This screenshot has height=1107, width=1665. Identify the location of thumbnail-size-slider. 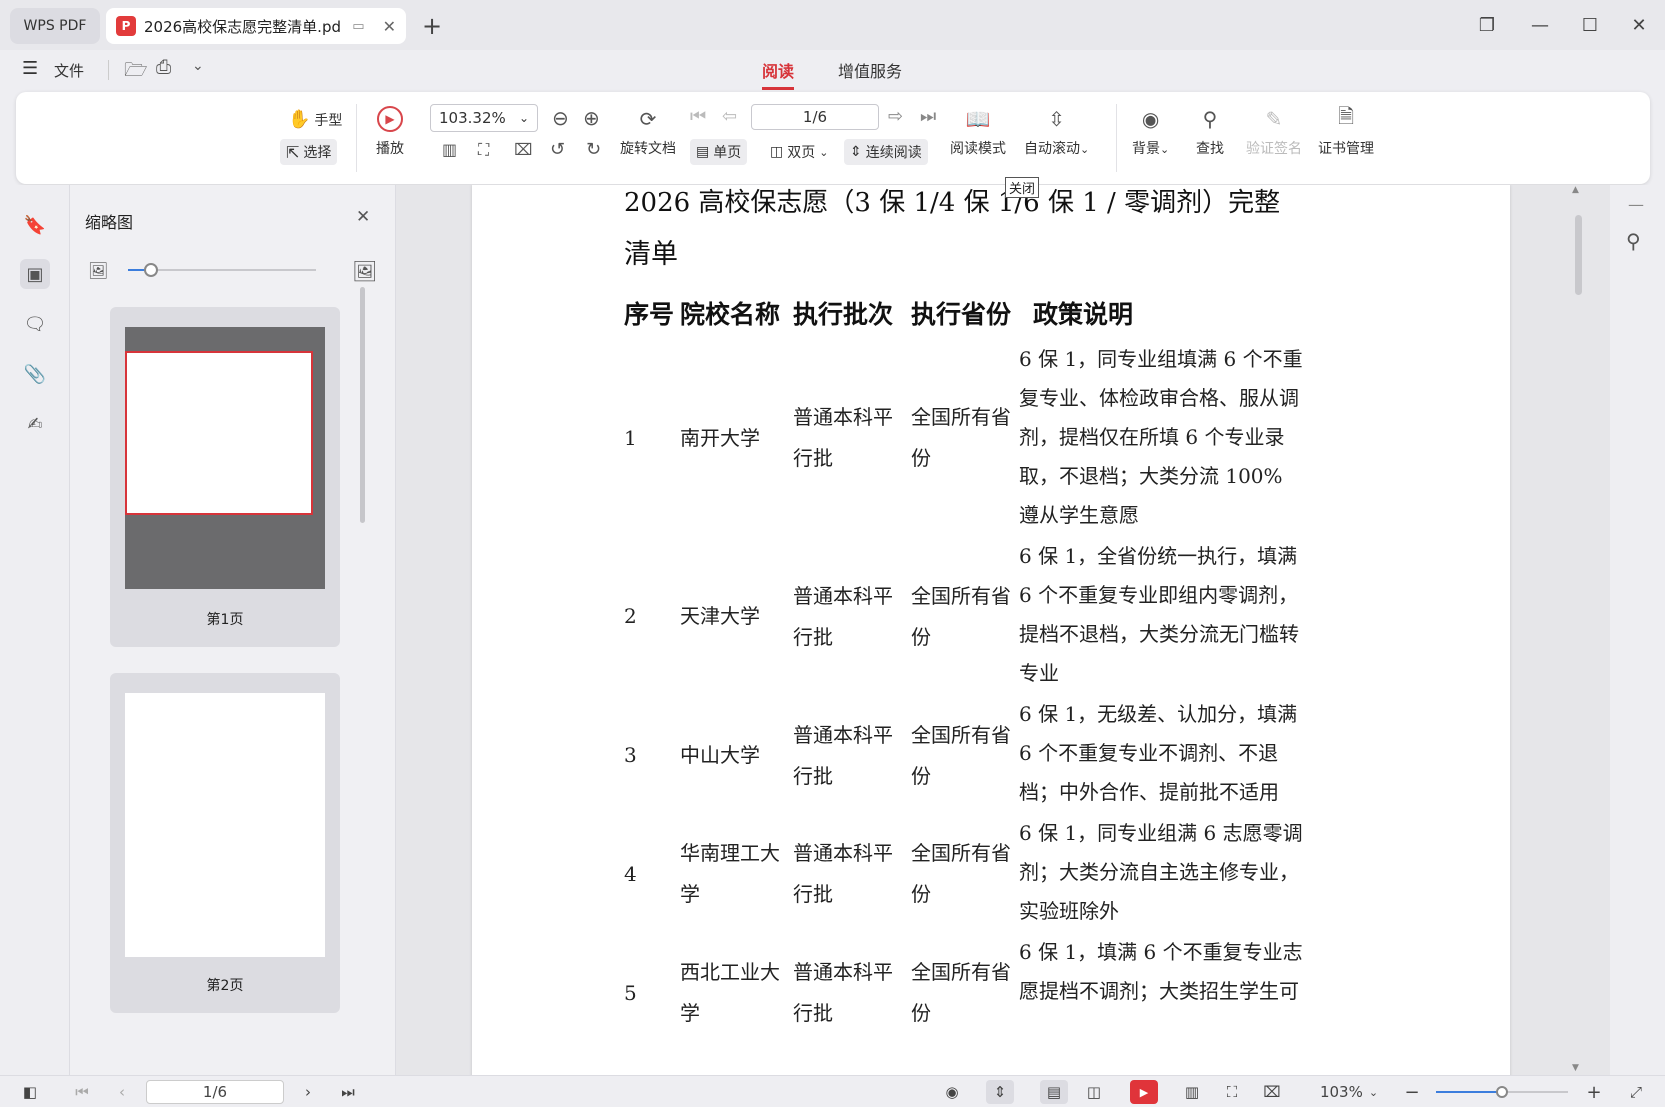
(222, 270).